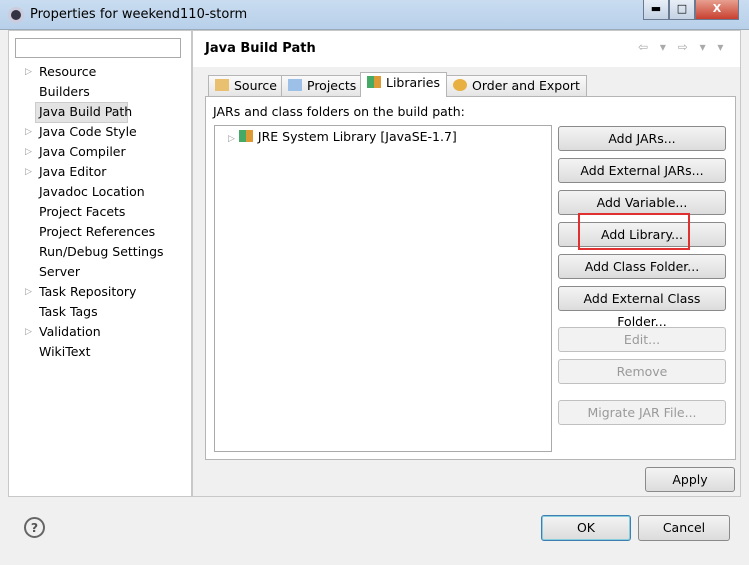 This screenshot has width=749, height=565. I want to click on window-title: Properties for weekend110-storm, so click(139, 14).